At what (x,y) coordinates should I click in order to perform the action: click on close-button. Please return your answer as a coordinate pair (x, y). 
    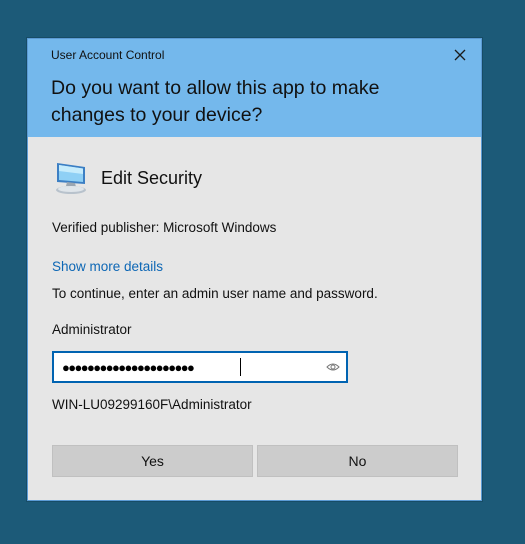
    Looking at the image, I should click on (460, 55).